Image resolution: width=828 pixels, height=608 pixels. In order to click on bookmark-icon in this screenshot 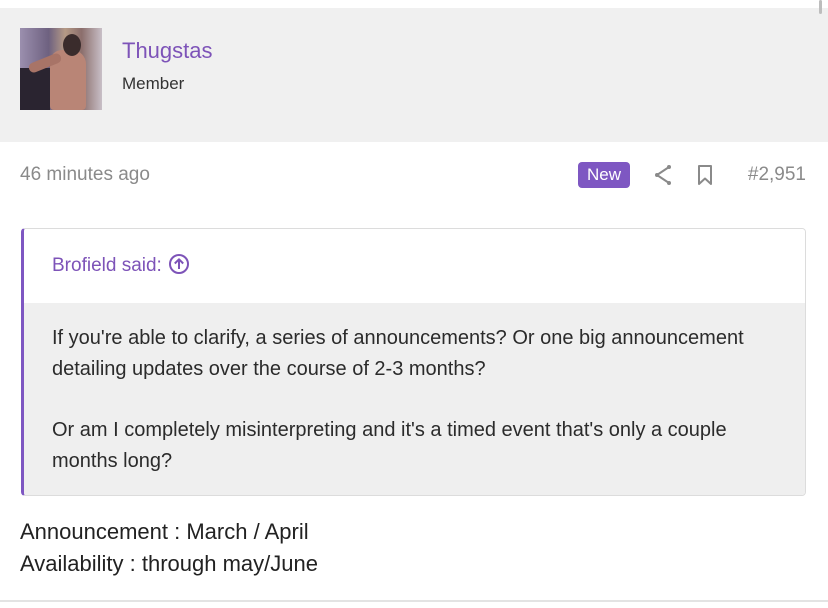, I will do `click(705, 175)`.